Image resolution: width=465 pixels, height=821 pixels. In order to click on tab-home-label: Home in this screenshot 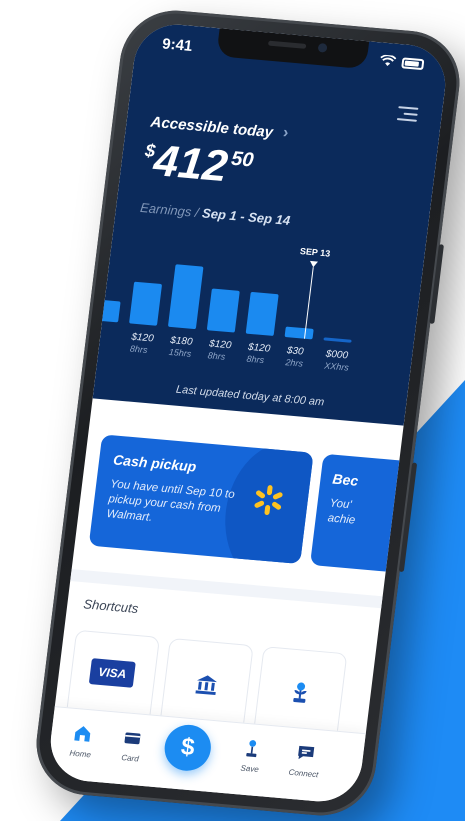, I will do `click(80, 754)`.